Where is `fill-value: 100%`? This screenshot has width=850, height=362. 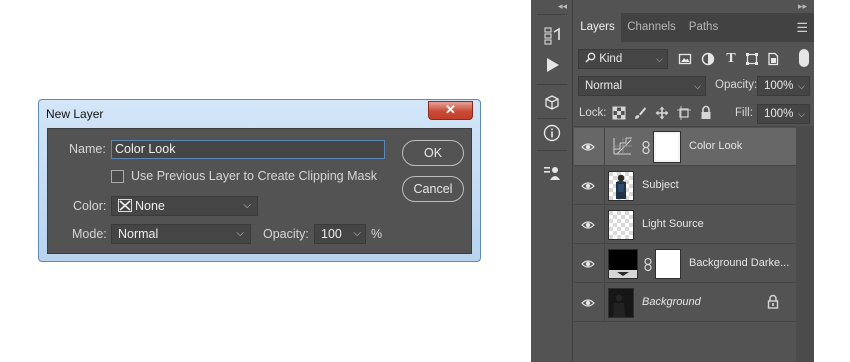
fill-value: 100% is located at coordinates (779, 114).